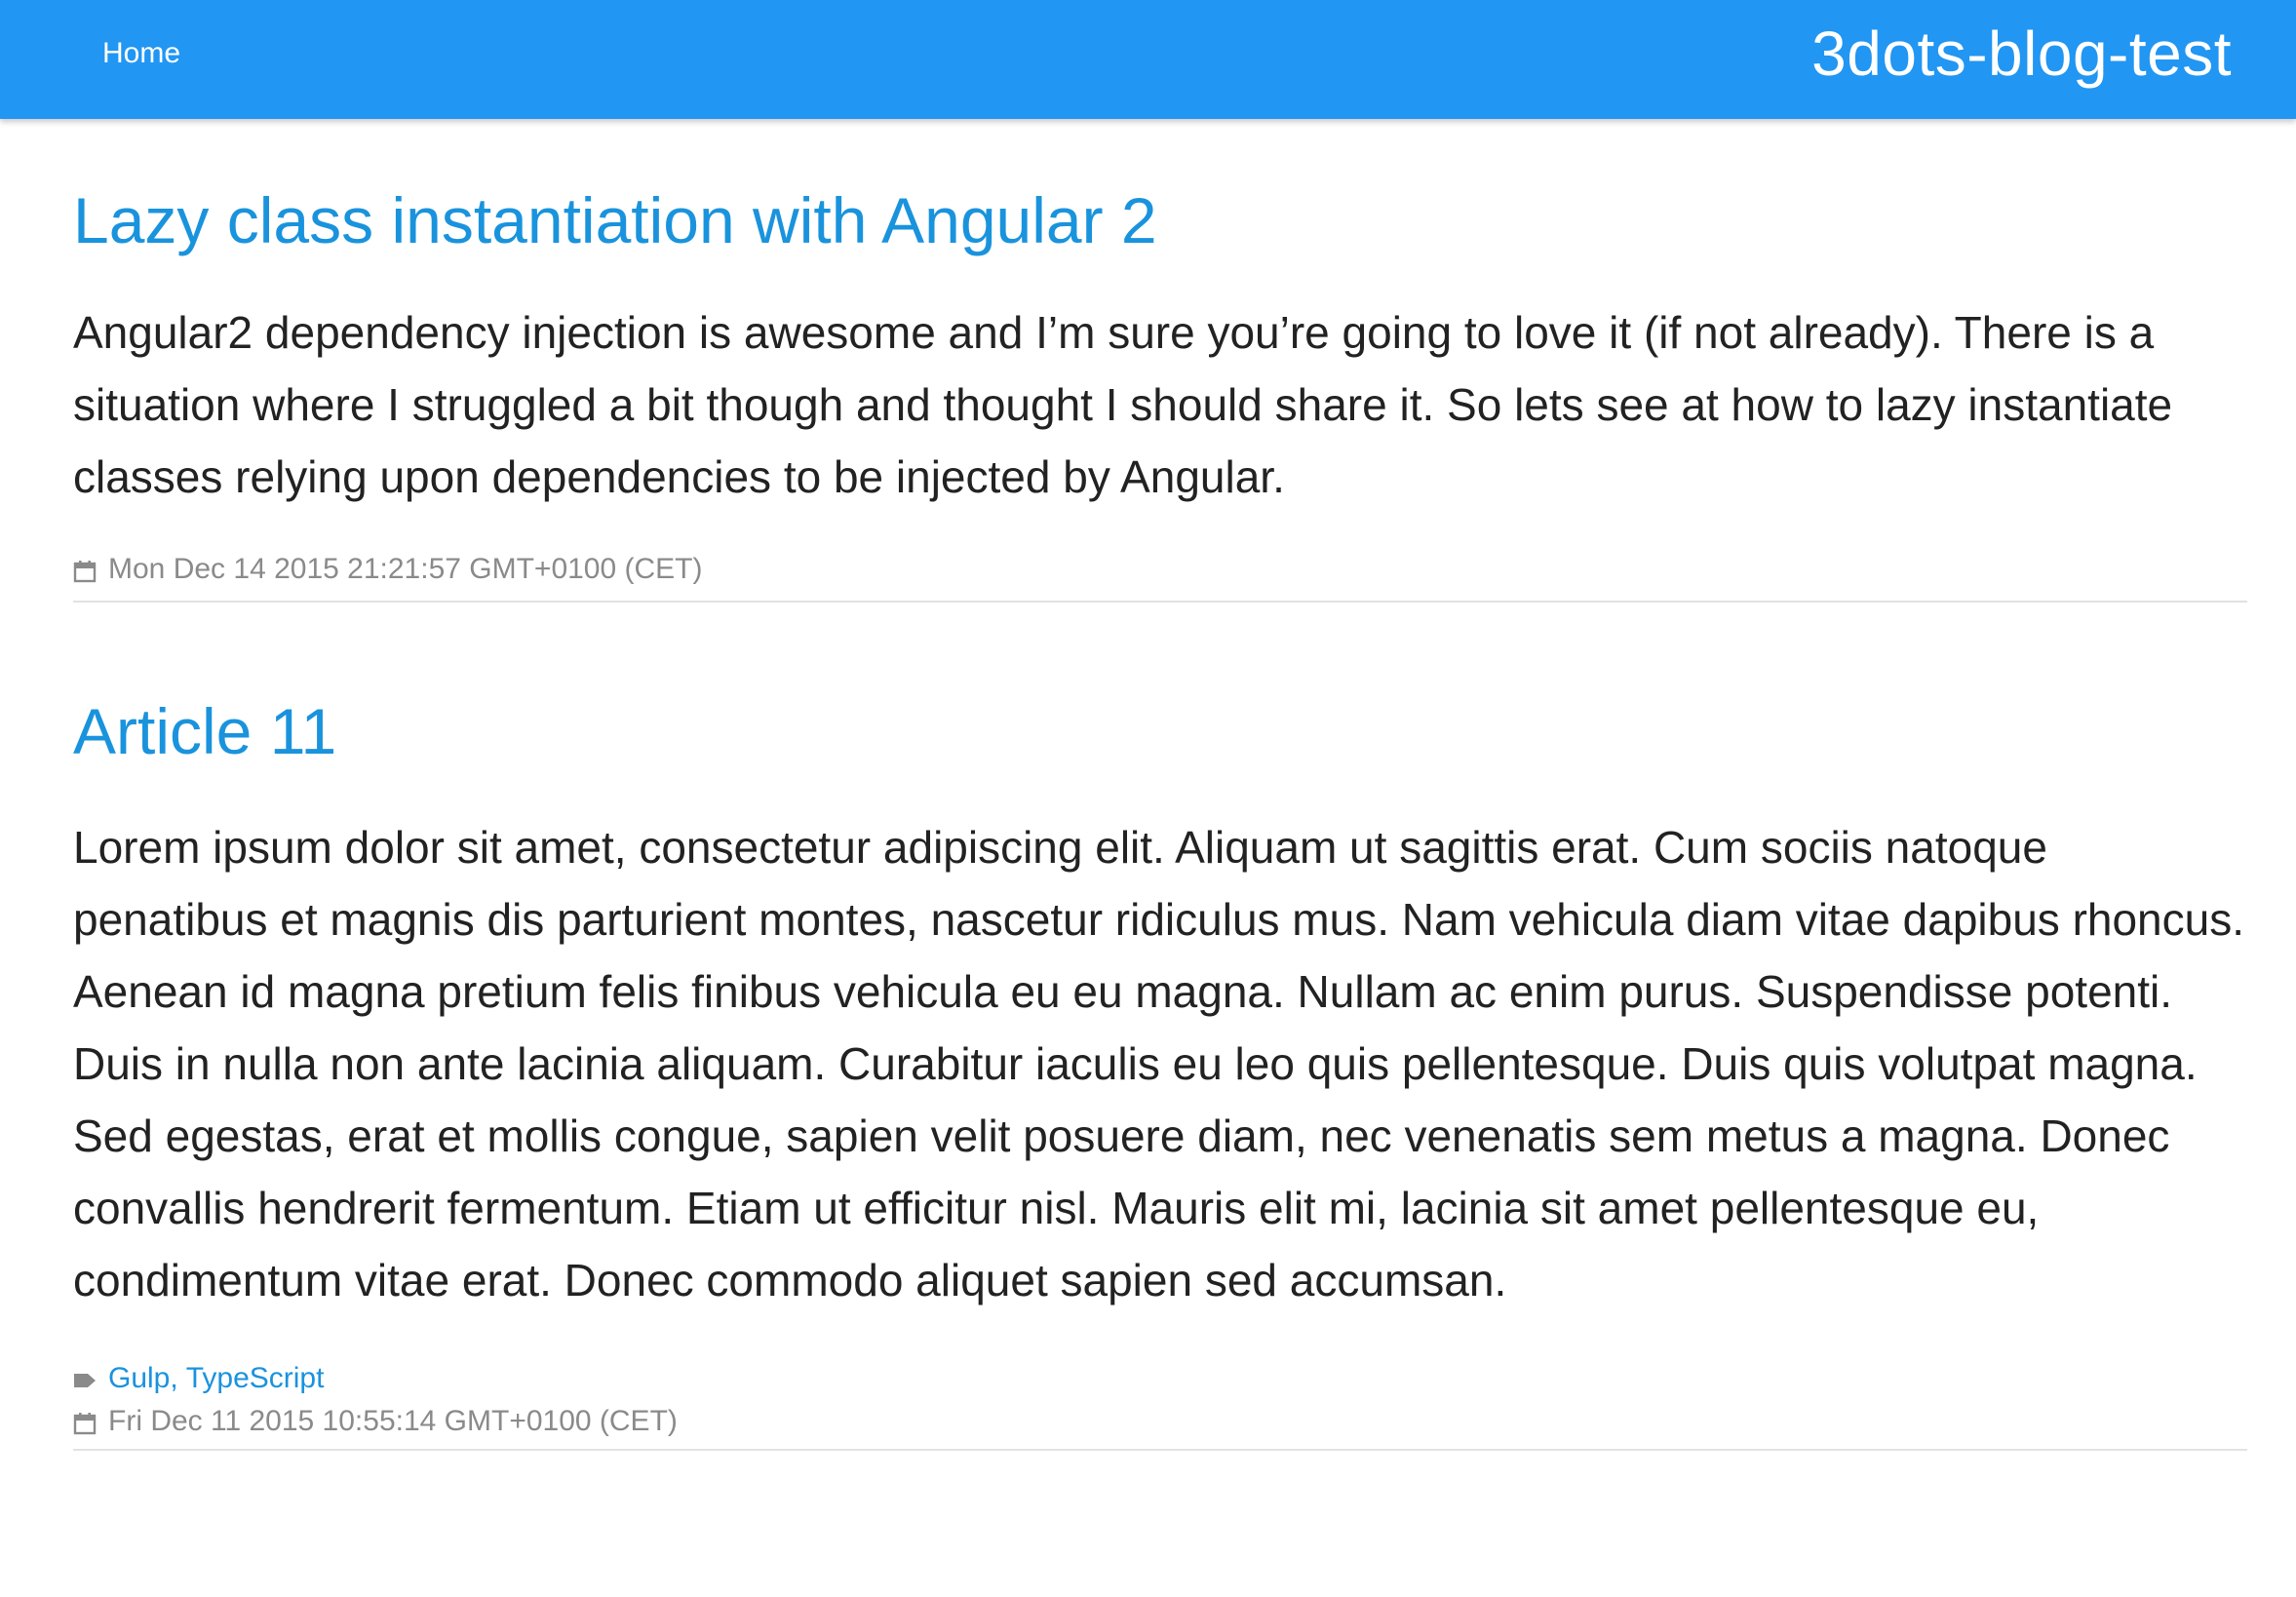 The width and height of the screenshot is (2296, 1597). Describe the element at coordinates (1160, 1378) in the screenshot. I see `article-tags: Gulp , TypeScript` at that location.